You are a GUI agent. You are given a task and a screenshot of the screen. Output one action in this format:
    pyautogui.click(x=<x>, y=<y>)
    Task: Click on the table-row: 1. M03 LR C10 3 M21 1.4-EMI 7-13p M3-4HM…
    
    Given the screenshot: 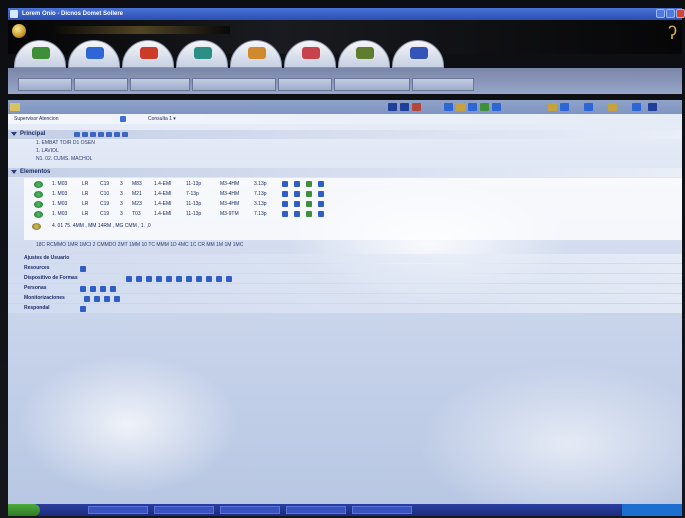 What is the action you would take?
    pyautogui.click(x=224, y=194)
    